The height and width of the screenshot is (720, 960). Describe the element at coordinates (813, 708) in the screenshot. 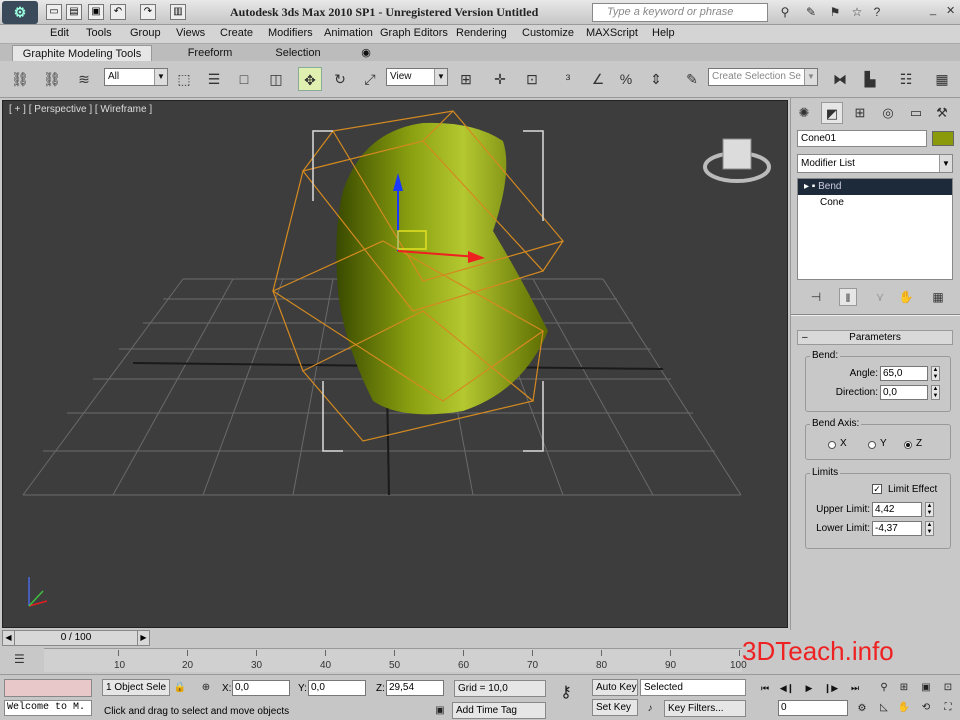

I see `current-frame-input: 0` at that location.